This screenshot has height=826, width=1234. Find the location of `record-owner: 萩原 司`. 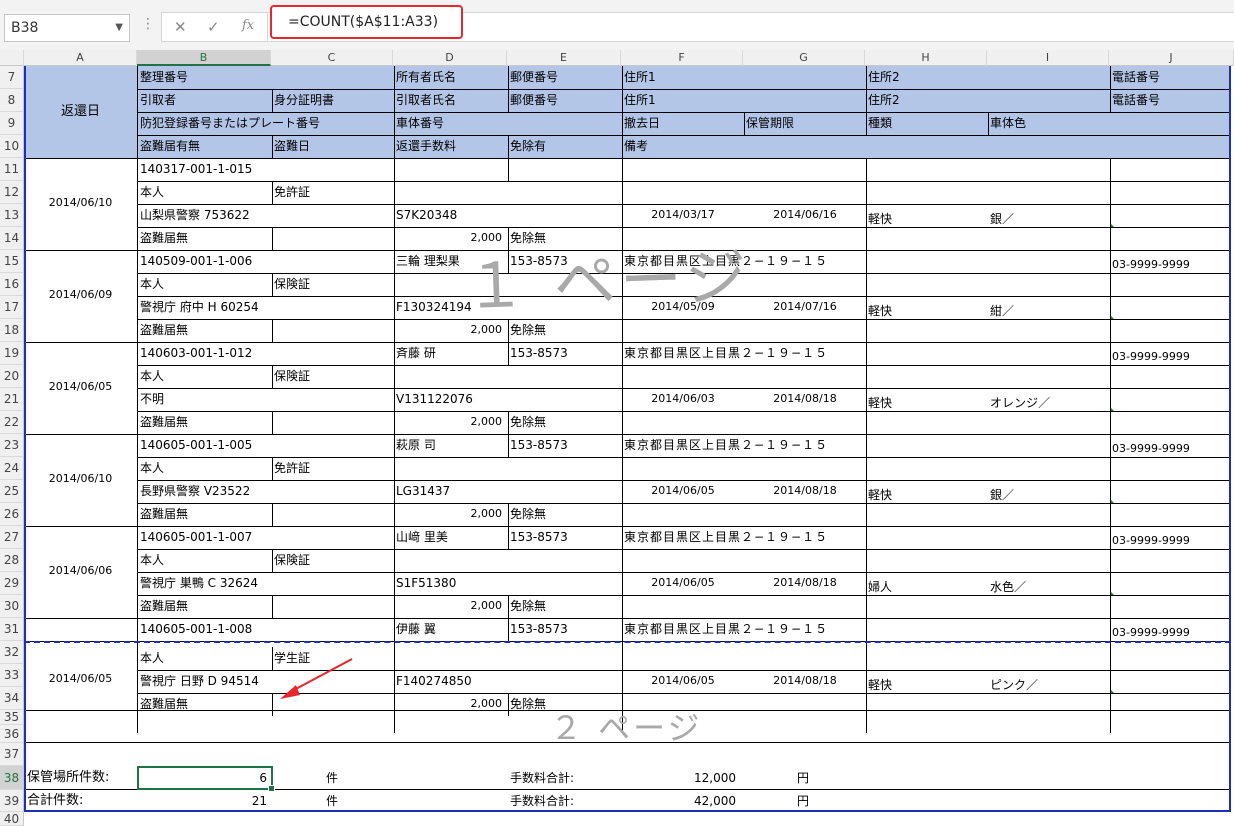

record-owner: 萩原 司 is located at coordinates (416, 445).